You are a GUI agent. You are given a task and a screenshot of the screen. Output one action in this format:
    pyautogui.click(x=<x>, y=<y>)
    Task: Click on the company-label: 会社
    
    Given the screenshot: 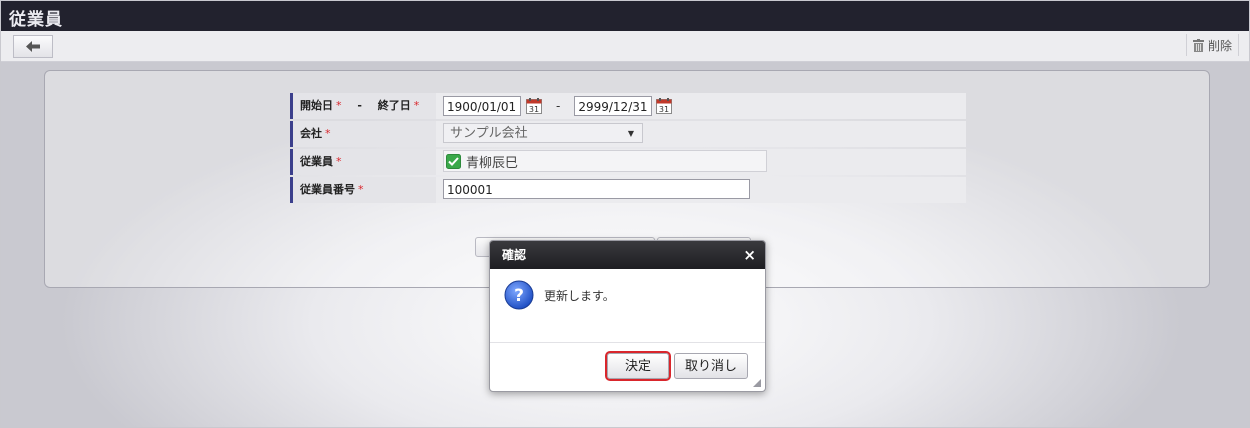 What is the action you would take?
    pyautogui.click(x=311, y=133)
    